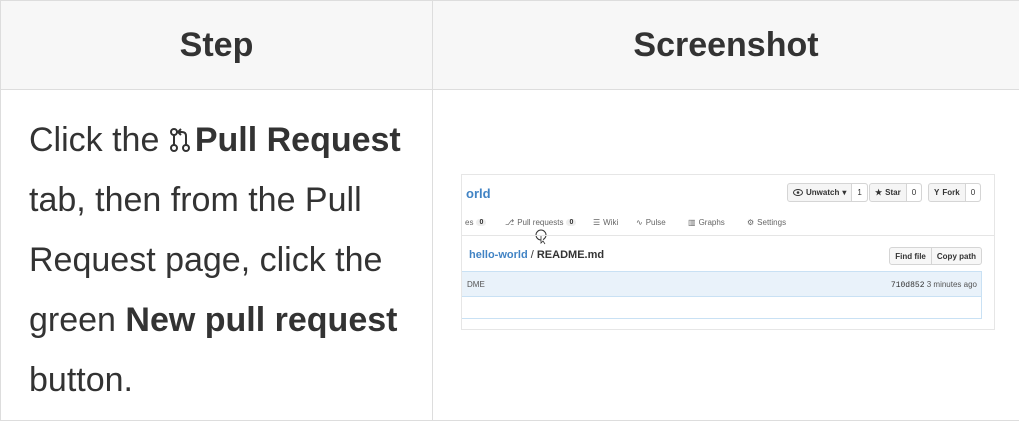  I want to click on breadcrumb: hello-world / README.md, so click(536, 255).